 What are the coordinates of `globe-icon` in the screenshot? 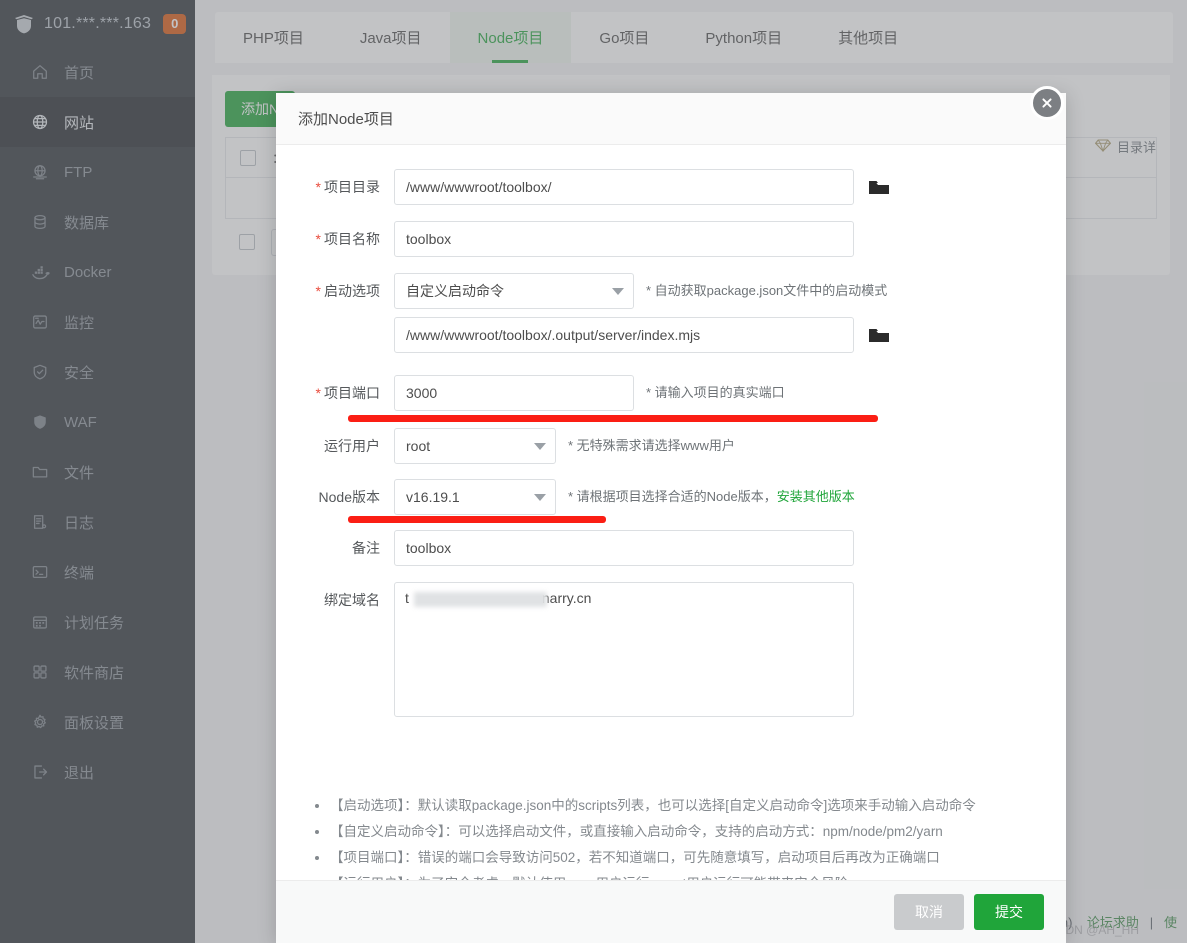 It's located at (40, 122).